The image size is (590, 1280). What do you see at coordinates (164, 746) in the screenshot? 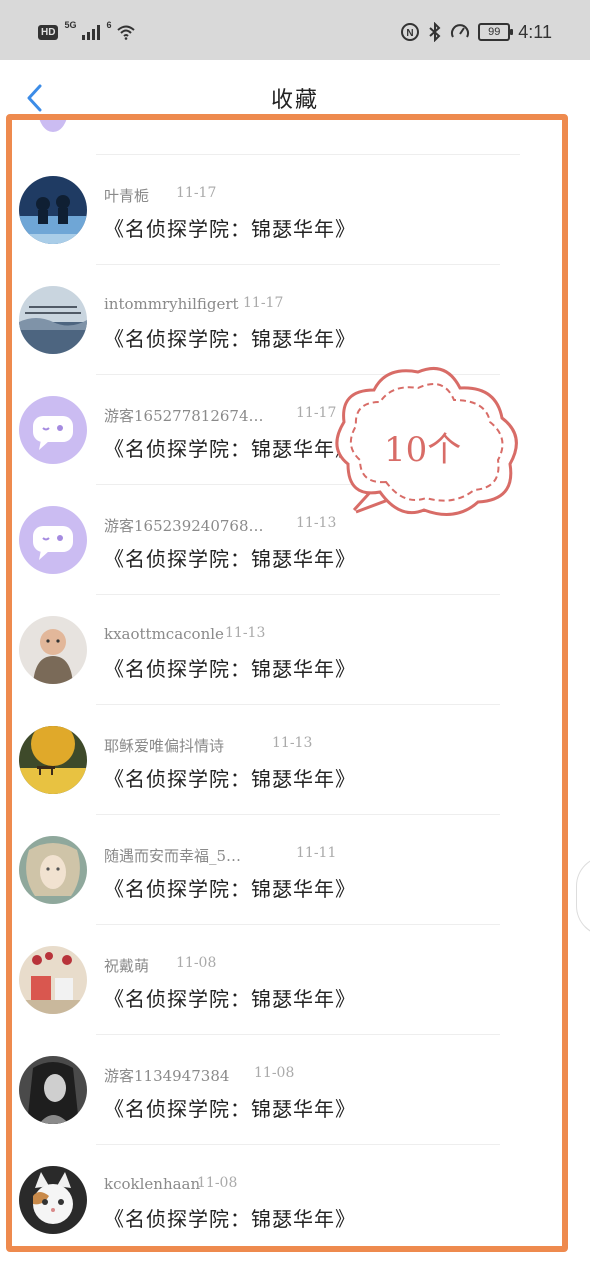
I see `user-name: 耶稣爱唯偏抖情诗` at bounding box center [164, 746].